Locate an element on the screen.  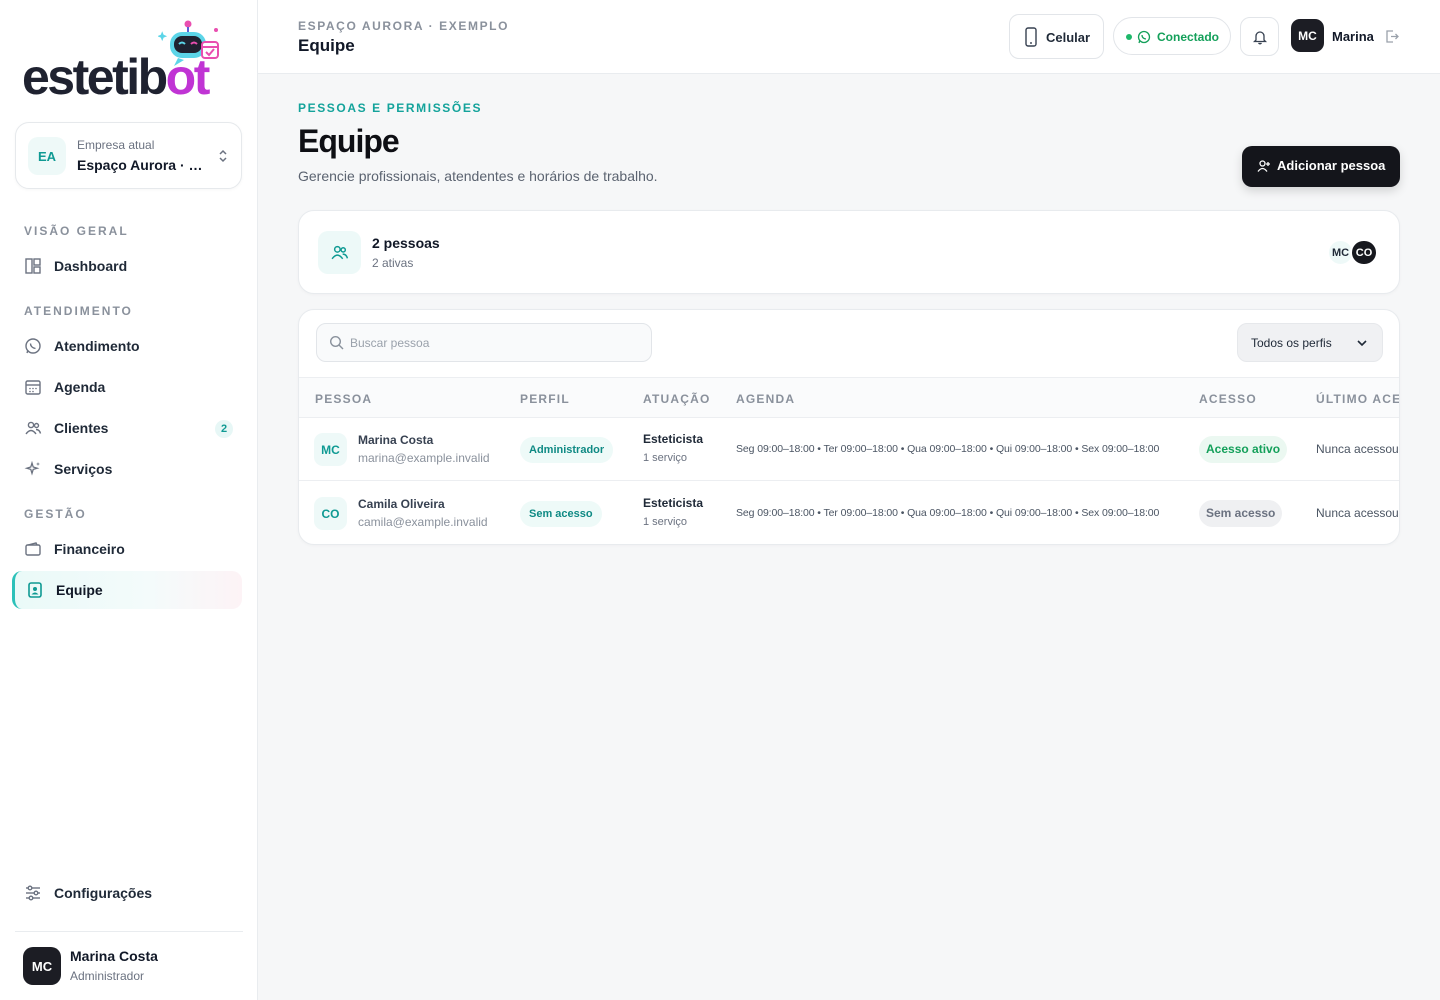
sidebar-item-agenda: Agenda is located at coordinates (128, 387).